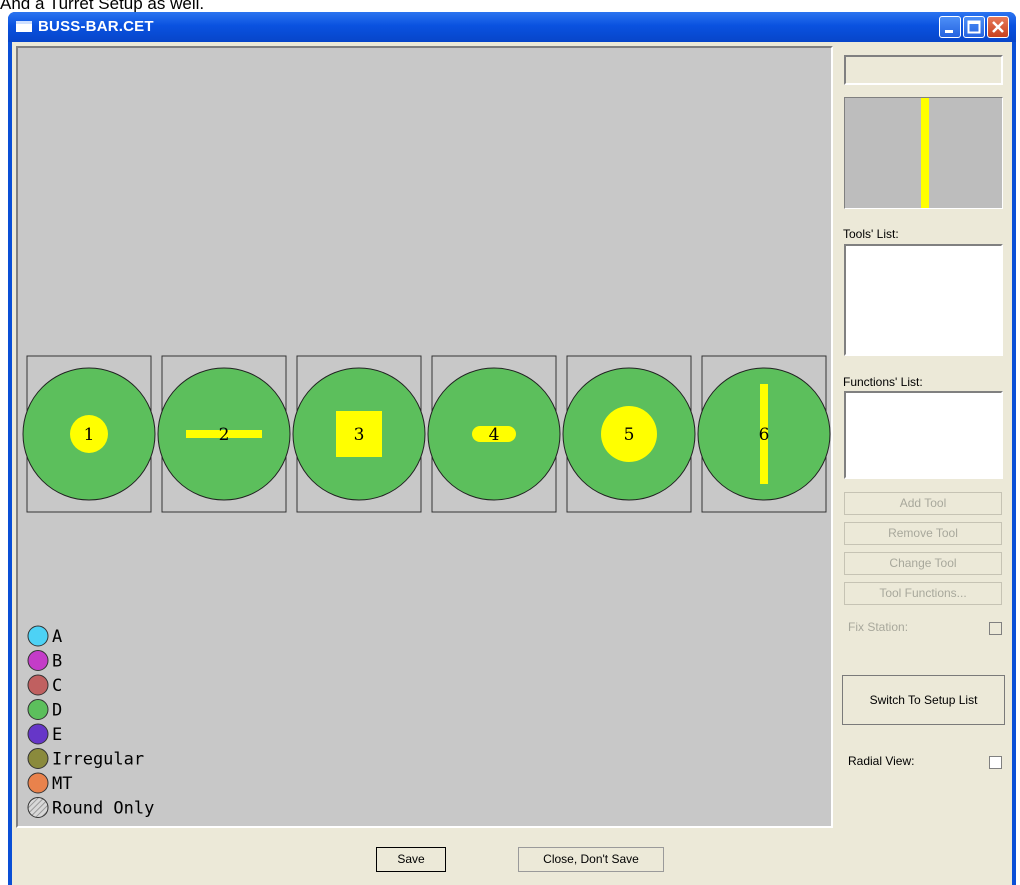 This screenshot has height=885, width=1020. I want to click on legend-swatch-b, so click(38, 660).